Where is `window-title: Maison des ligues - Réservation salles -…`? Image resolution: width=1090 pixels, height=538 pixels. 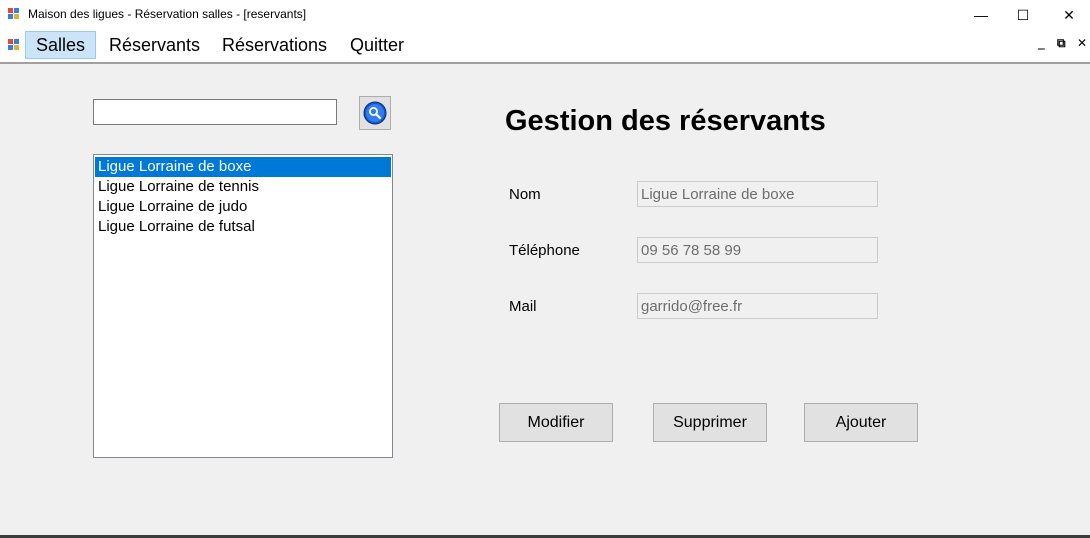
window-title: Maison des ligues - Réservation salles -… is located at coordinates (167, 14).